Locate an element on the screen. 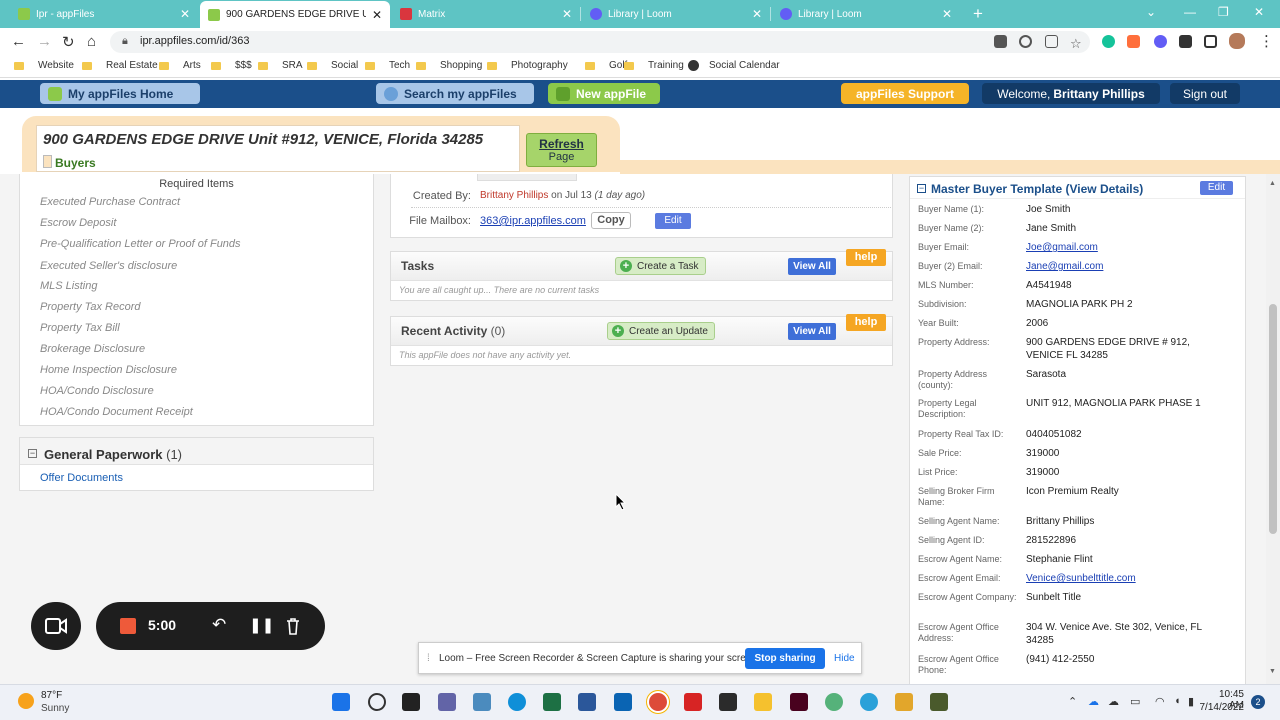  outlook-icon is located at coordinates (623, 702).